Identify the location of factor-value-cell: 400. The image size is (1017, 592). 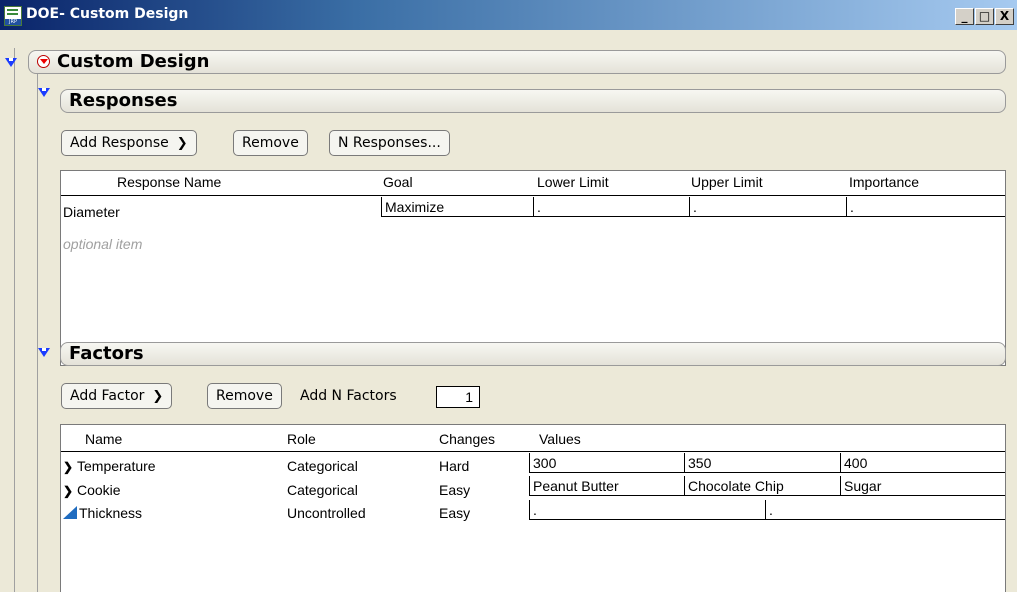
(922, 463).